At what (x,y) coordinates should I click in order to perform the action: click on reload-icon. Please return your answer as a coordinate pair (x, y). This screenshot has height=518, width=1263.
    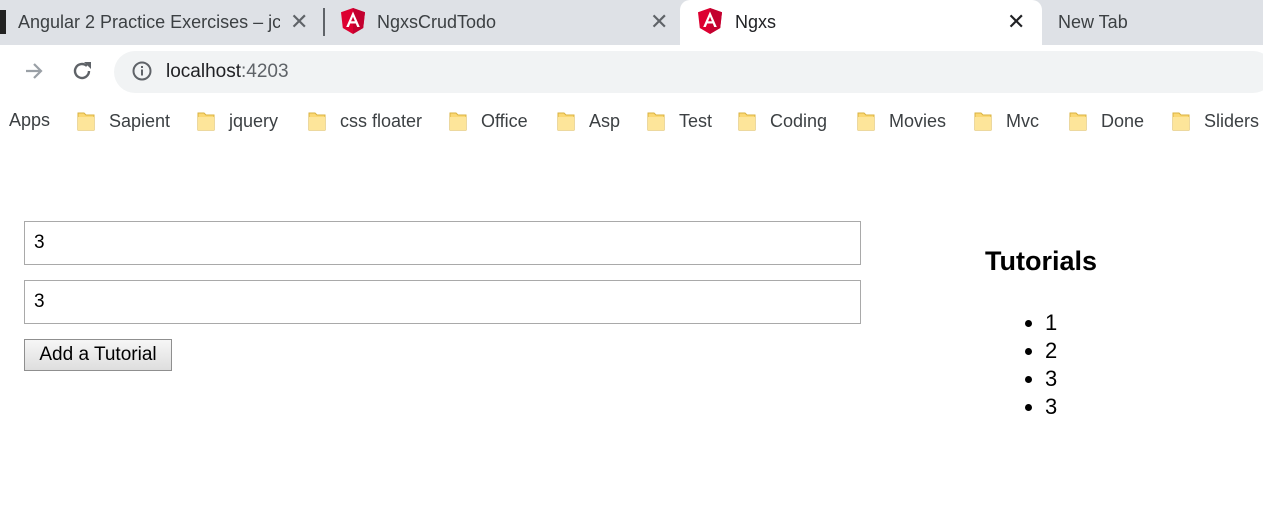
    Looking at the image, I should click on (82, 71).